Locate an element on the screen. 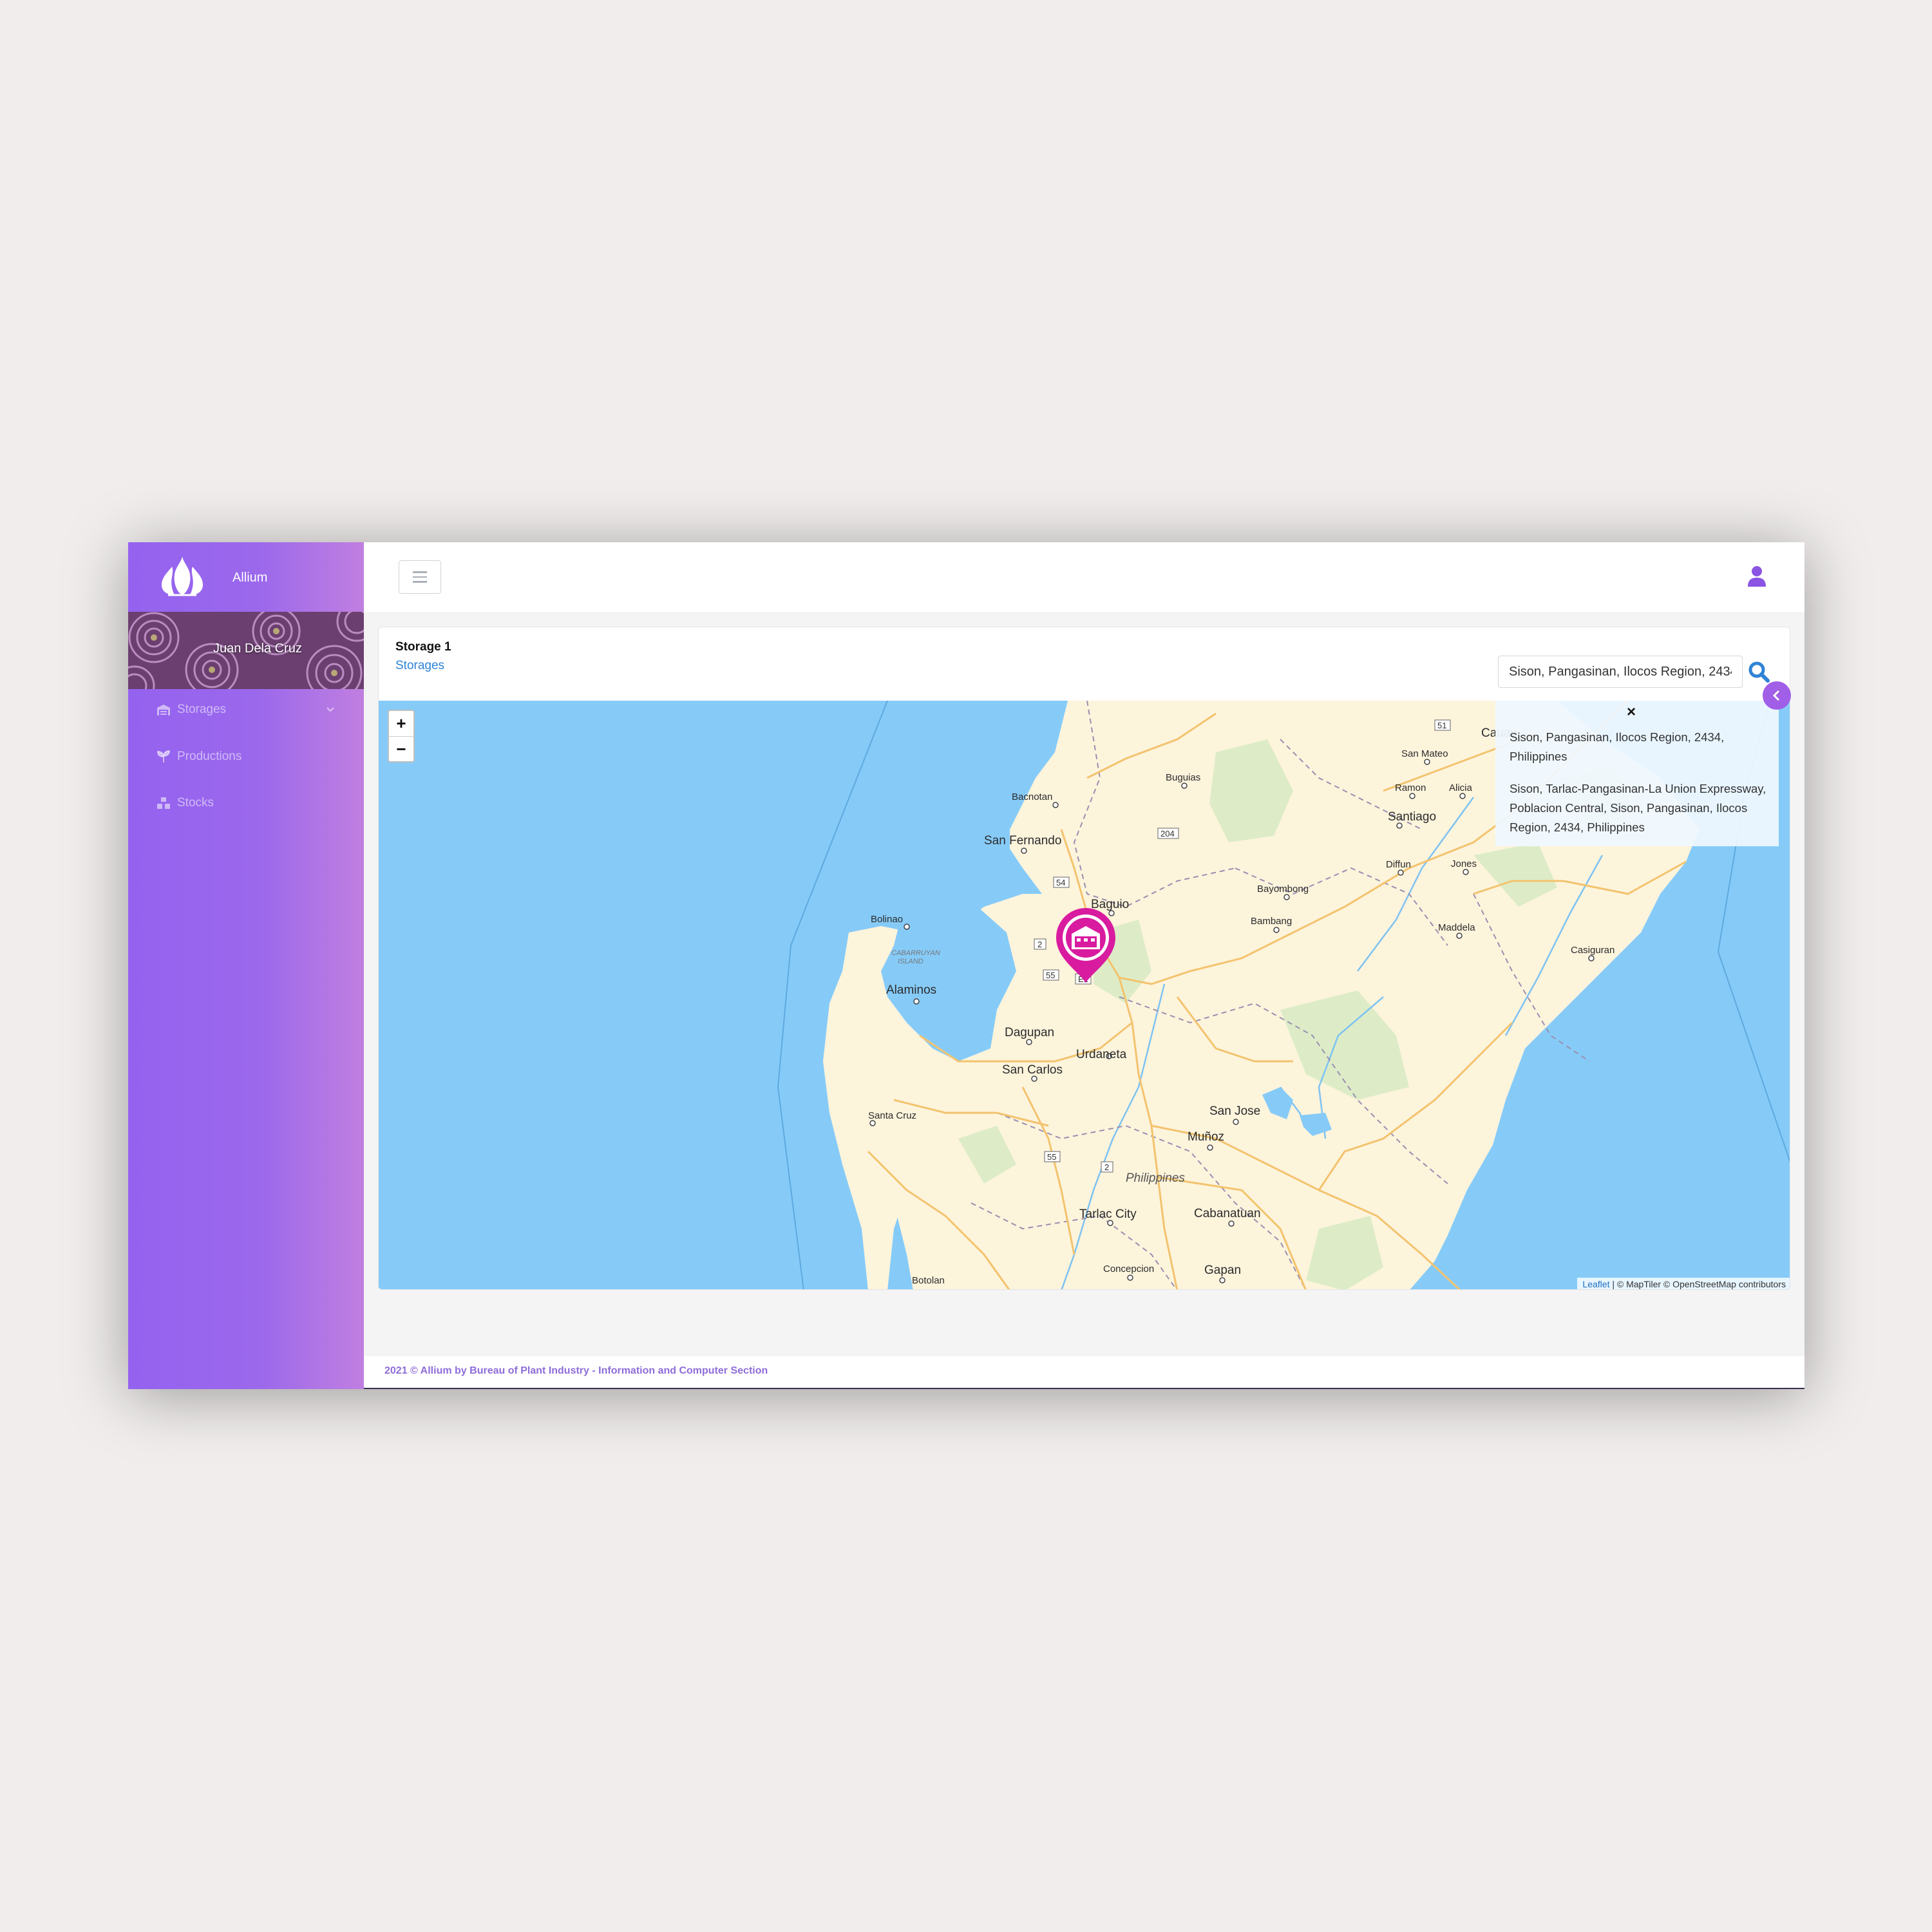  zoom-out-button: − is located at coordinates (401, 749).